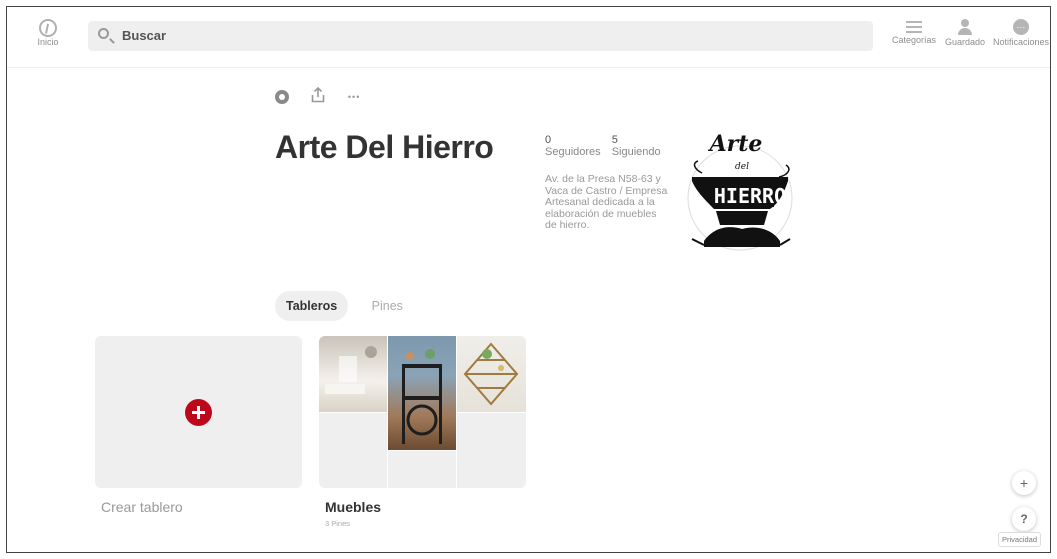 This screenshot has width=1057, height=559. Describe the element at coordinates (318, 96) in the screenshot. I see `share-icon` at that location.